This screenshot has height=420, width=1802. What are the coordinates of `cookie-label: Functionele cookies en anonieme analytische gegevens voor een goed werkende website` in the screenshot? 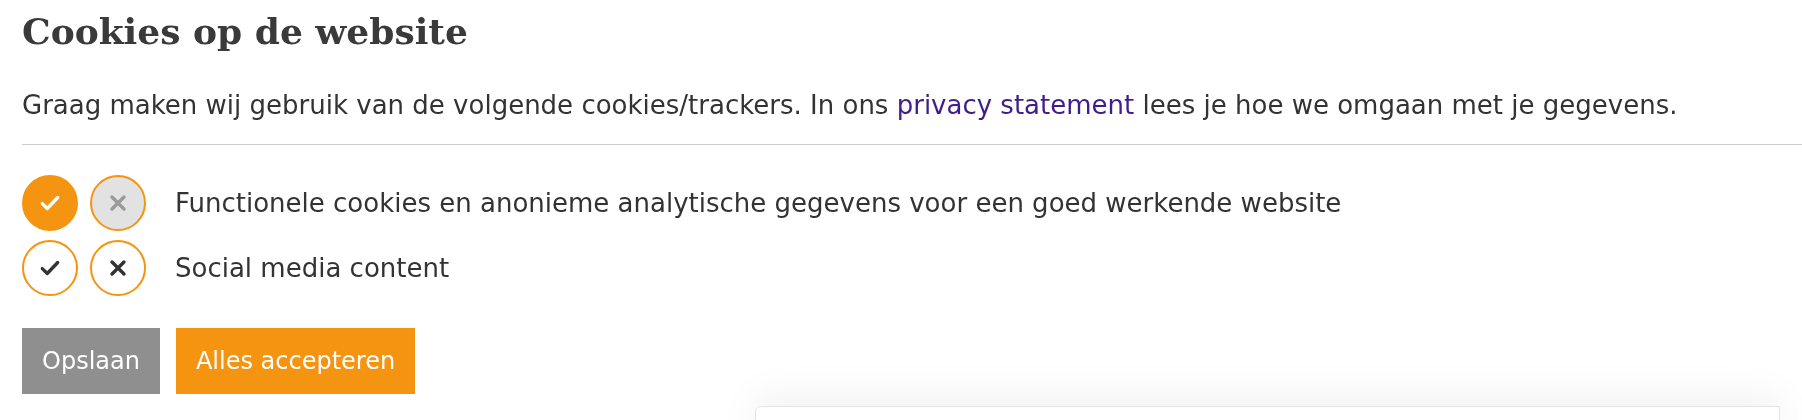 It's located at (758, 203).